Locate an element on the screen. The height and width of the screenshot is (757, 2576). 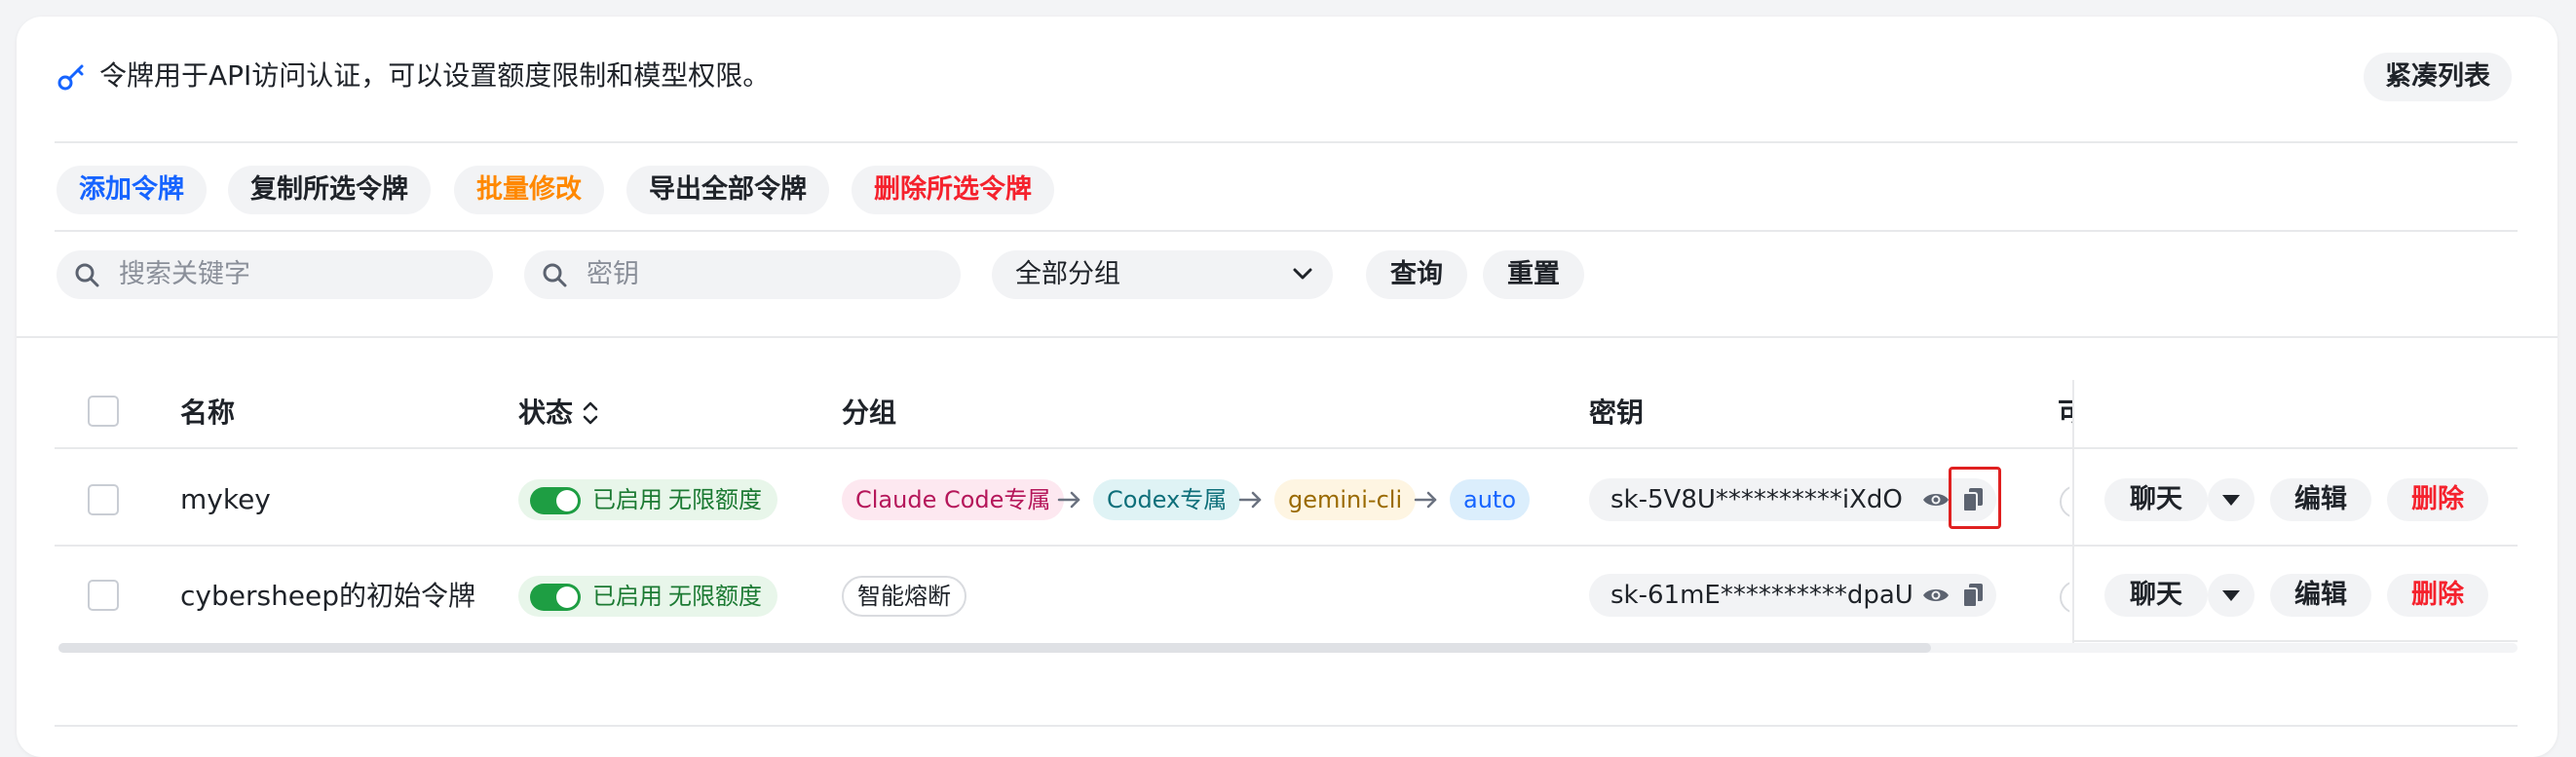
select-all-checkbox is located at coordinates (103, 411).